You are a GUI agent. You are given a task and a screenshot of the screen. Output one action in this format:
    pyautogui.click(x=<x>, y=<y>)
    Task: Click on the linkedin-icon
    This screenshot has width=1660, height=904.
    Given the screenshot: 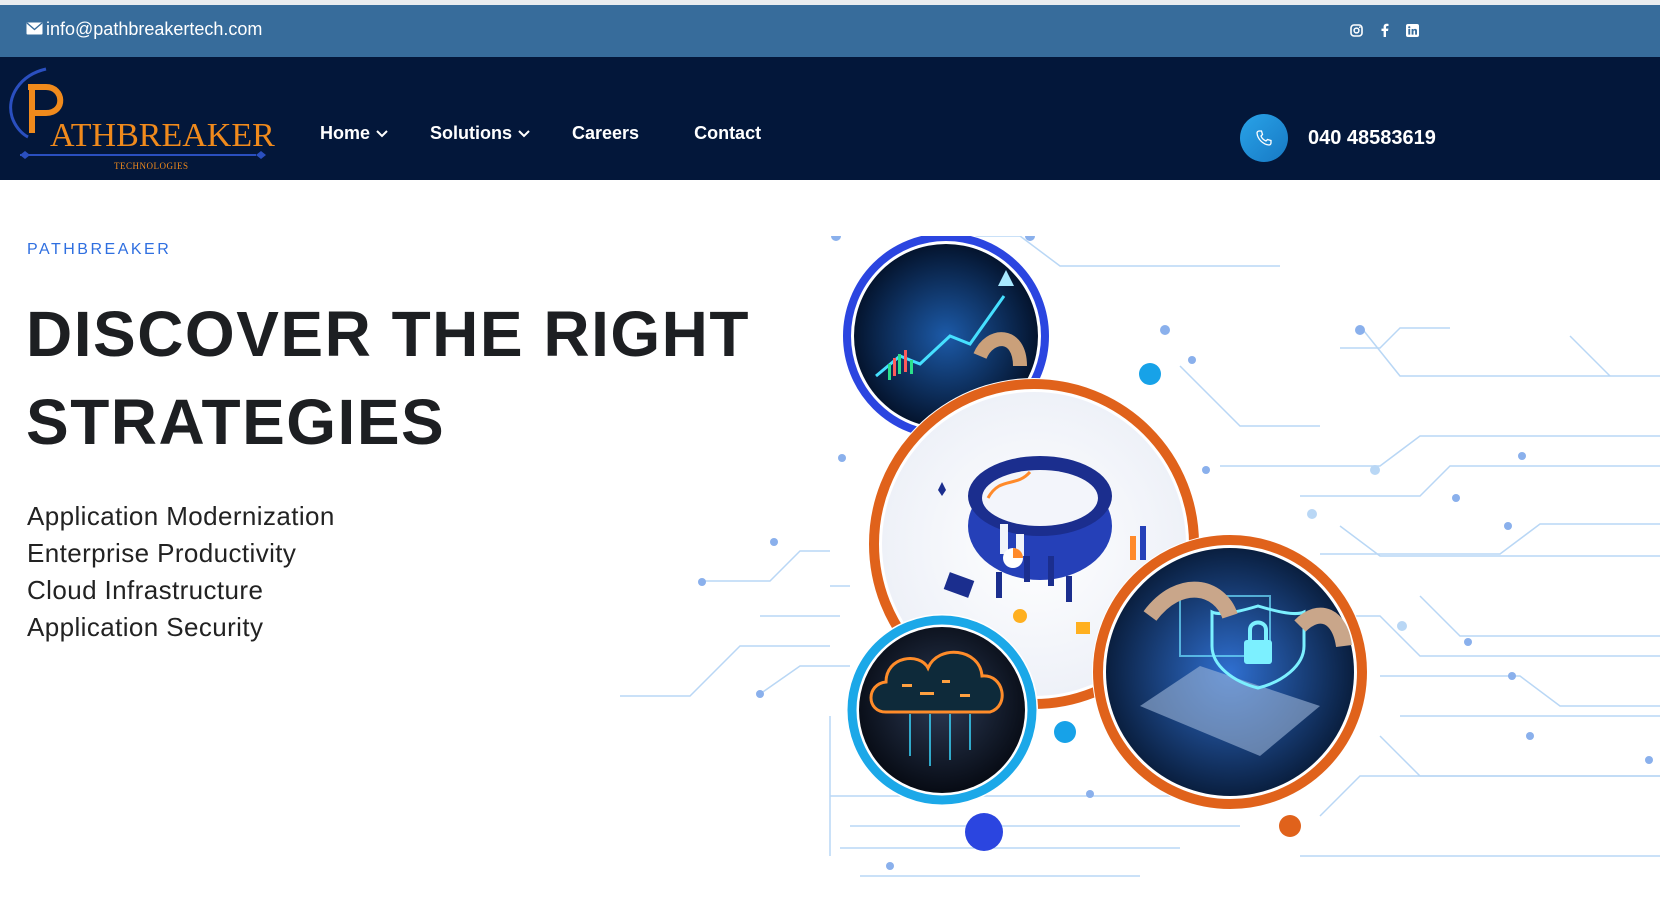 What is the action you would take?
    pyautogui.click(x=1412, y=30)
    